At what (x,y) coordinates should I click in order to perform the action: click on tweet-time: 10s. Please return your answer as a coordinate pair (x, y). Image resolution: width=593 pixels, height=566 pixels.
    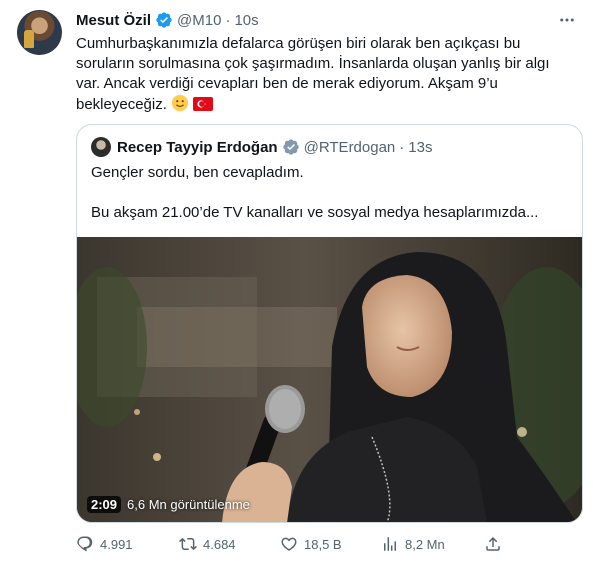
    Looking at the image, I should click on (246, 20).